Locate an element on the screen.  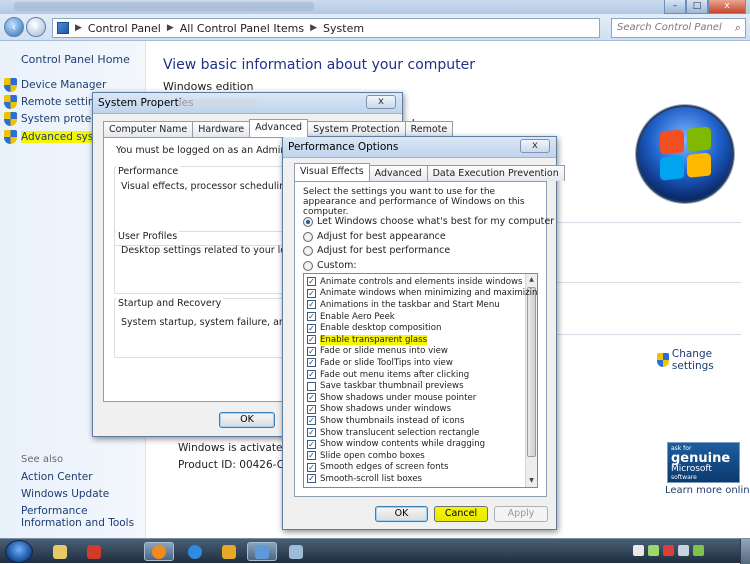
effect-checkbox-item: ✓ Show translucent selection rectangle is located at coordinates (393, 433).